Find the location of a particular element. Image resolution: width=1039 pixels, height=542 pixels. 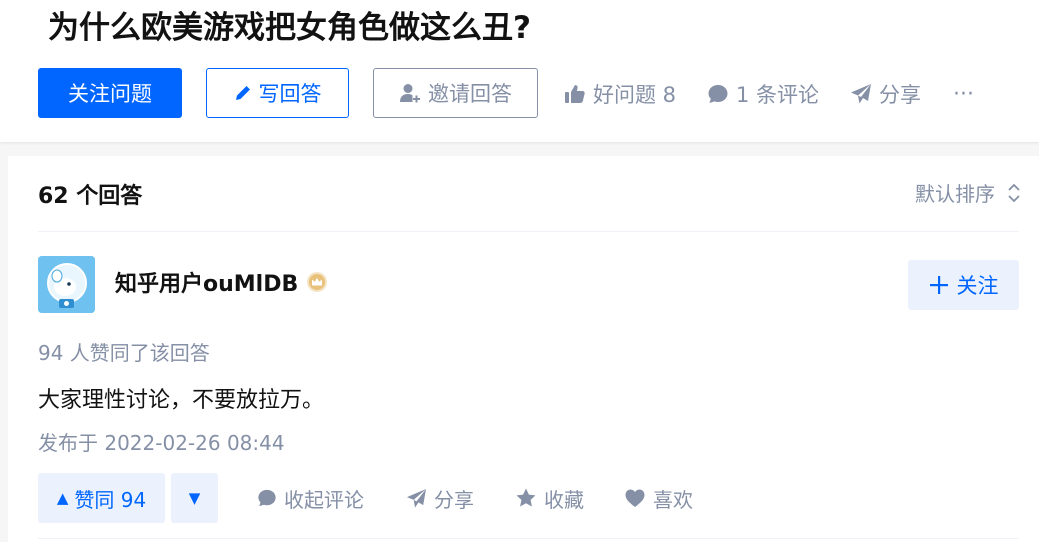

downvote-button: ▼ is located at coordinates (194, 498).